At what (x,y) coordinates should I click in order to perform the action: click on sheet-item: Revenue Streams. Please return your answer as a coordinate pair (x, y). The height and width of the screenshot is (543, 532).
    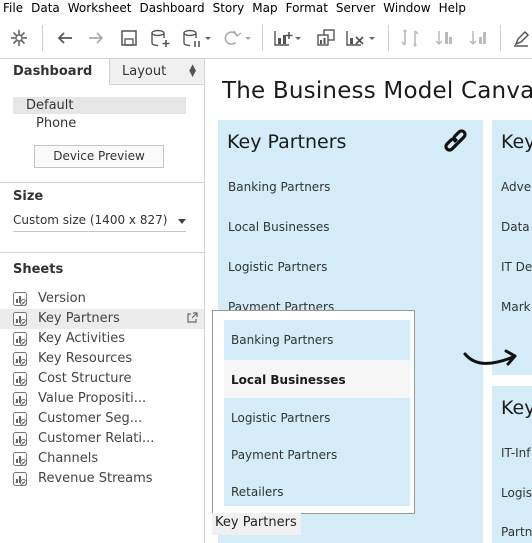
    Looking at the image, I should click on (102, 479).